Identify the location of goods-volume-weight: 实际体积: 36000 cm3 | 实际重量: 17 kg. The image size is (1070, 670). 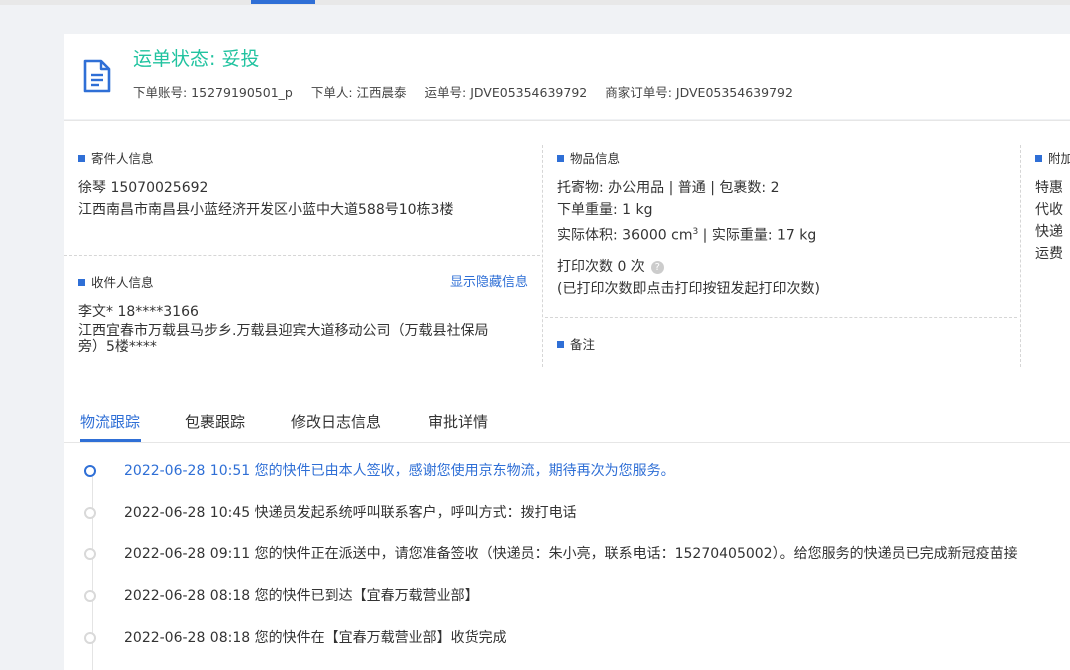
(686, 234).